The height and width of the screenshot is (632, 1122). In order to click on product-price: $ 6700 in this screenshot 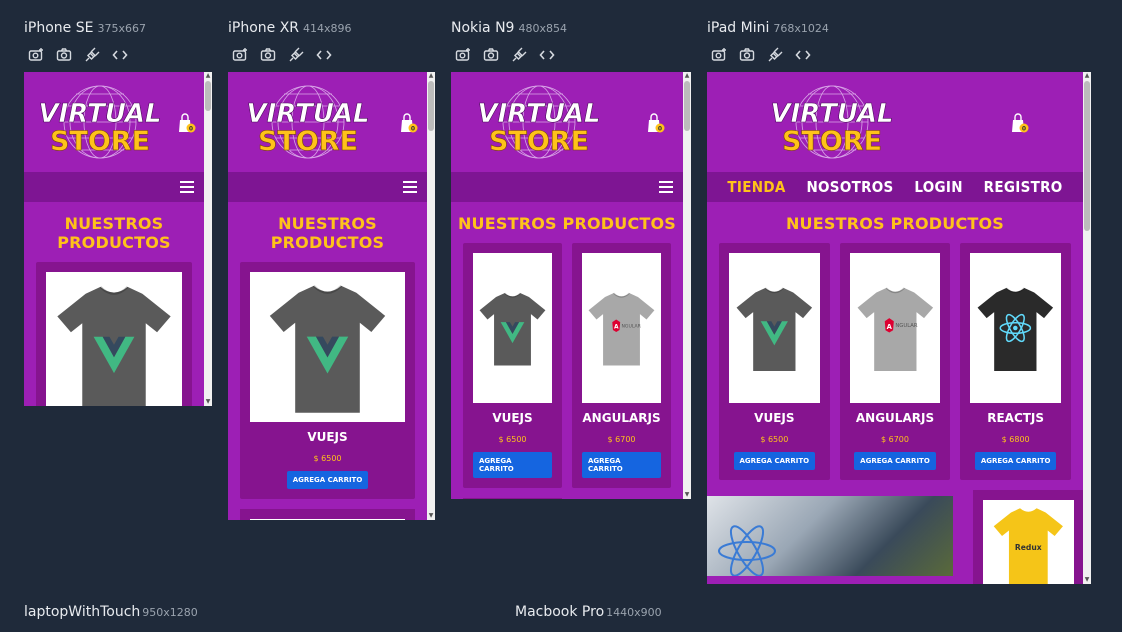, I will do `click(621, 439)`.